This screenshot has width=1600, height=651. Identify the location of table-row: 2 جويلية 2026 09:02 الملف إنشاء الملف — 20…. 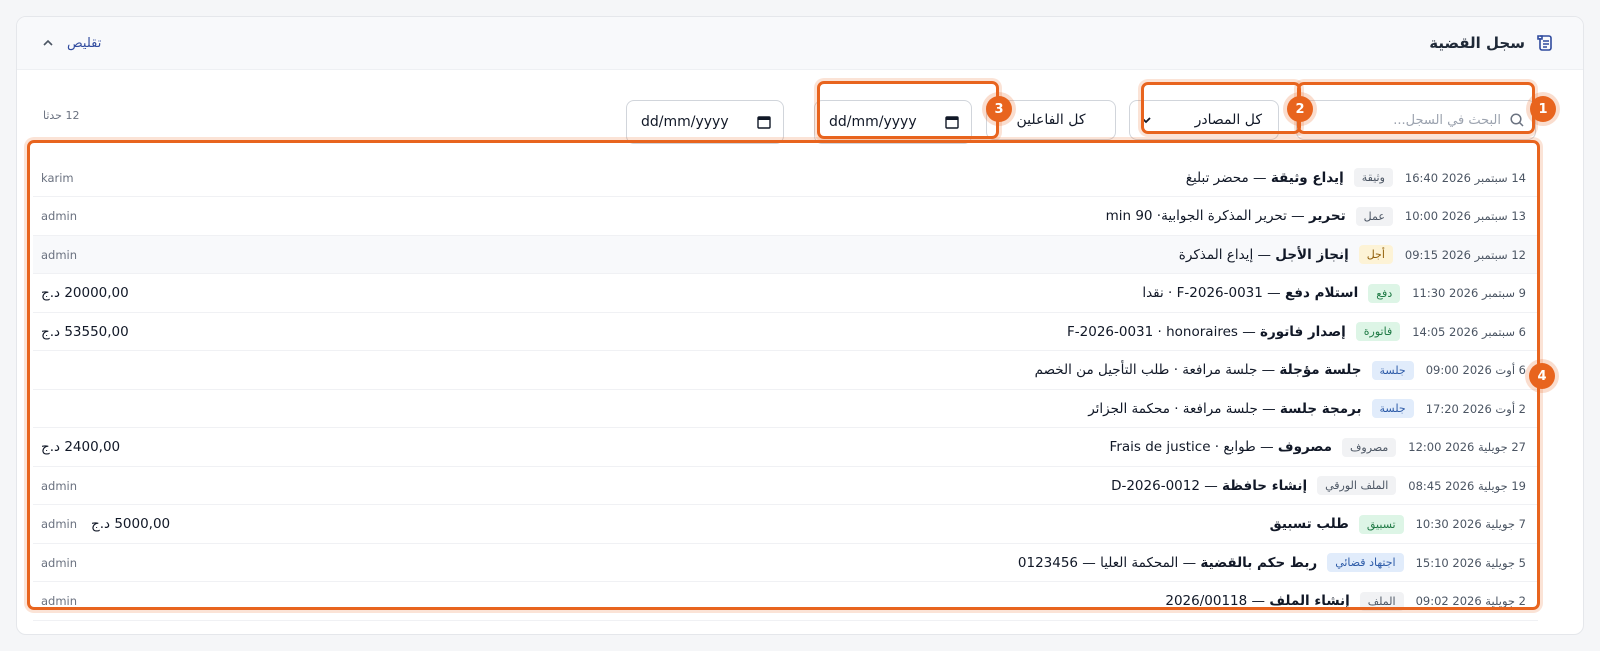
(785, 602).